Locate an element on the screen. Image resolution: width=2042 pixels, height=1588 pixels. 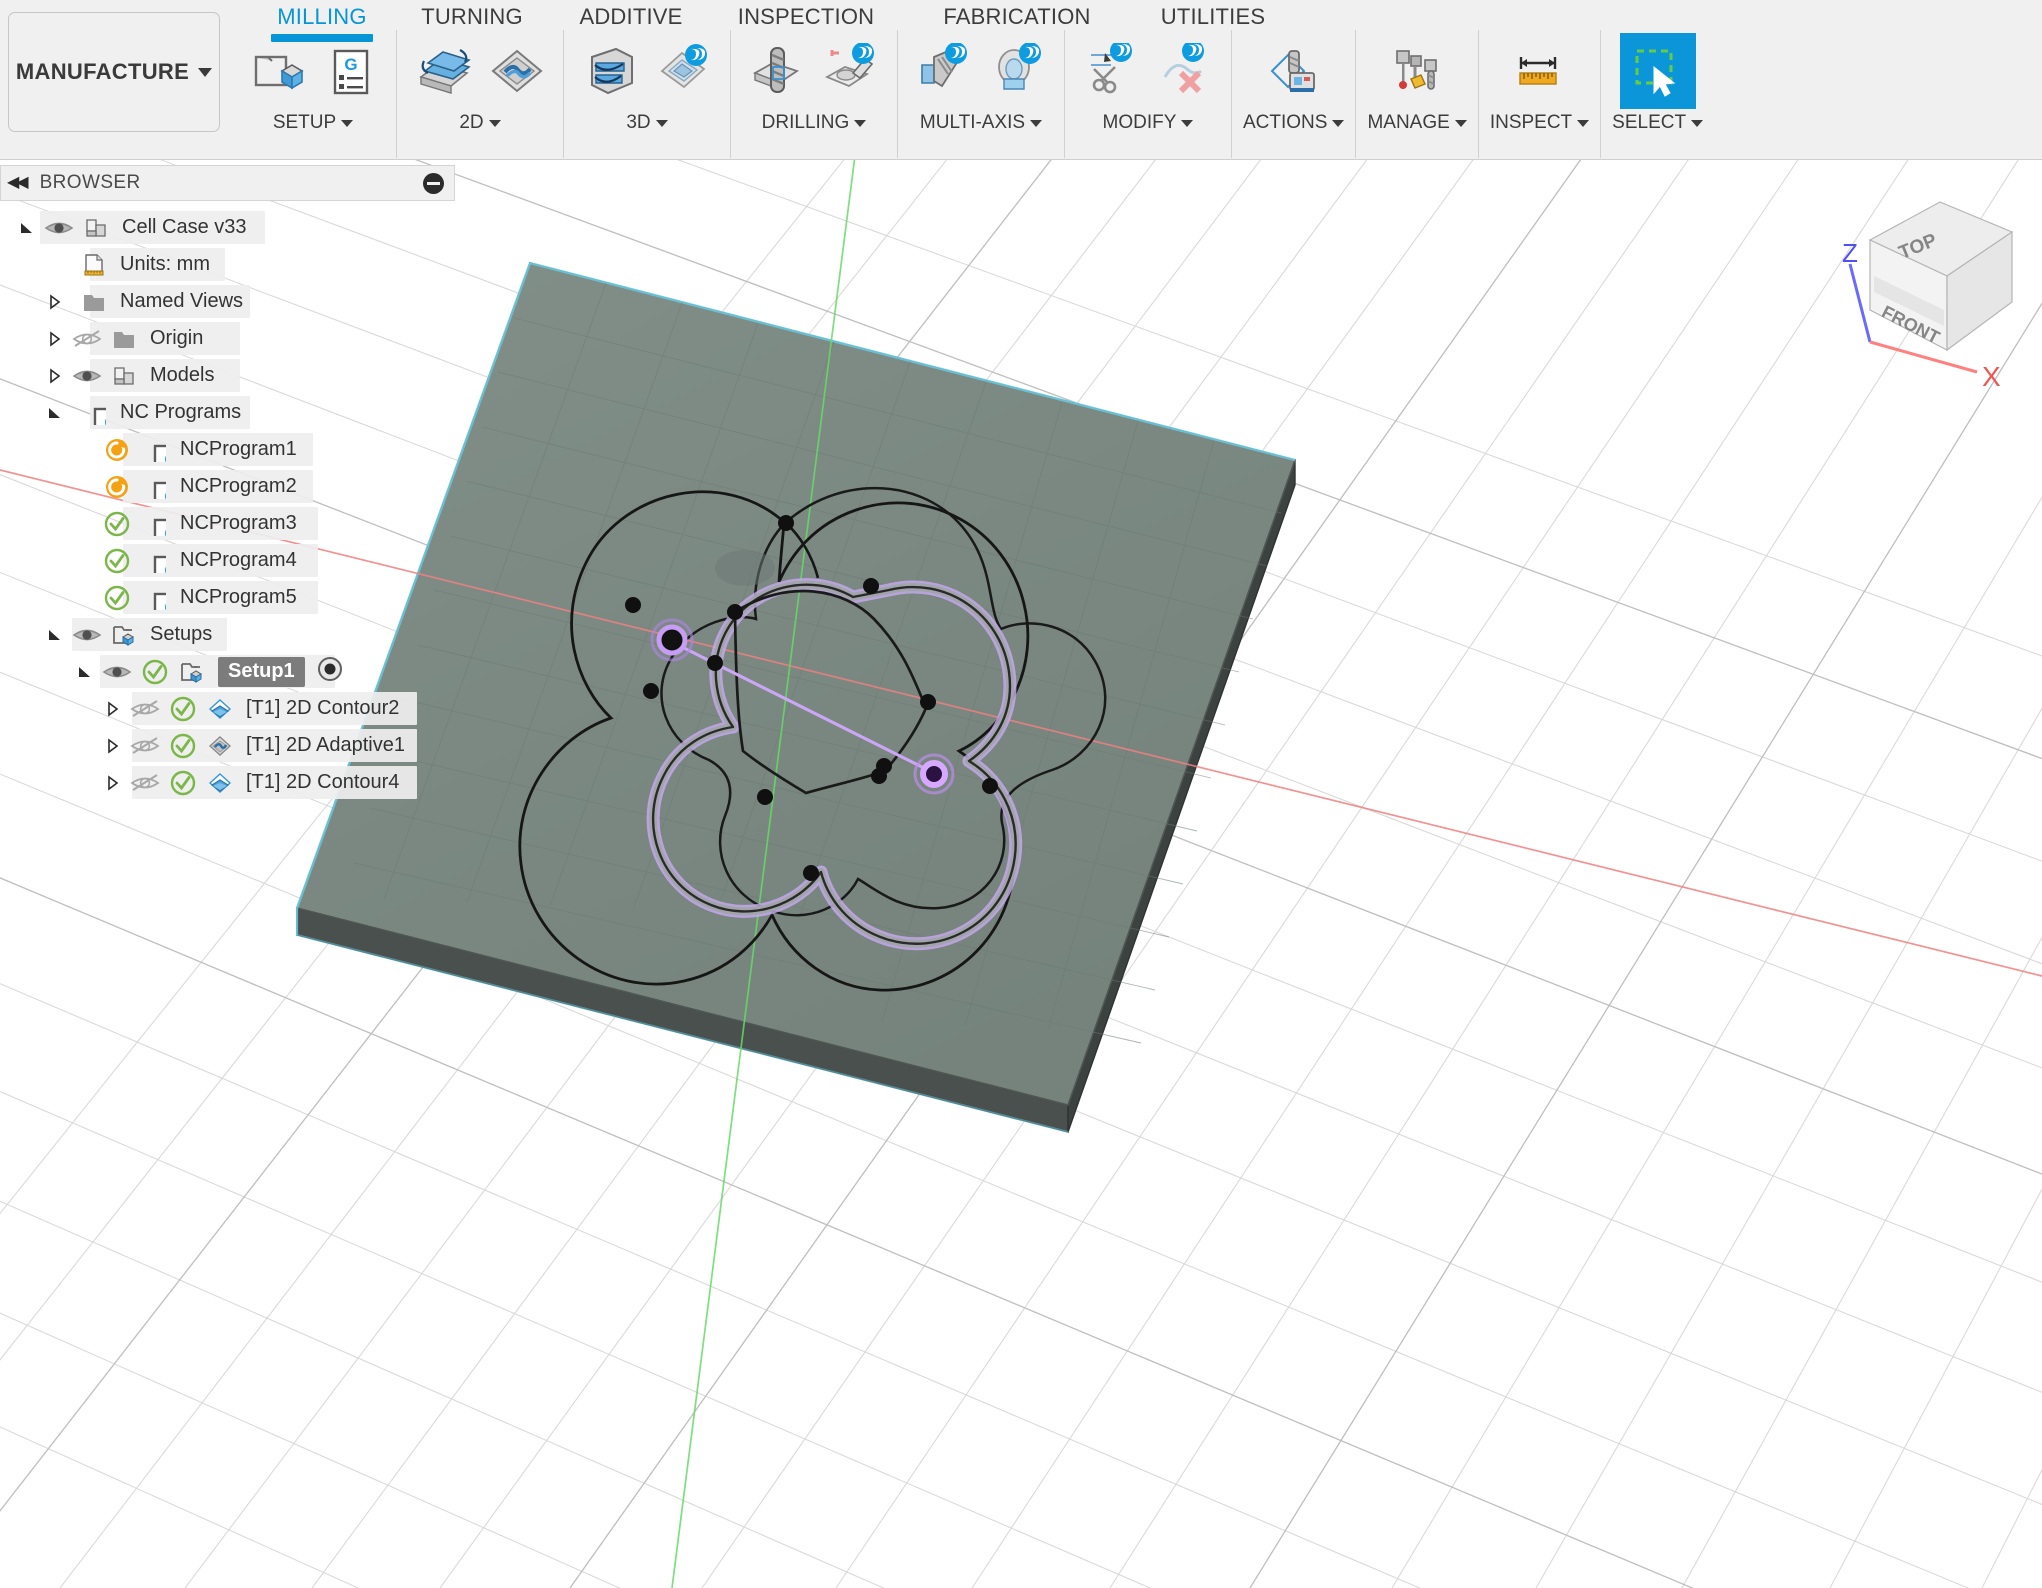
tree-row: G NCProgram1 is located at coordinates (227, 449).